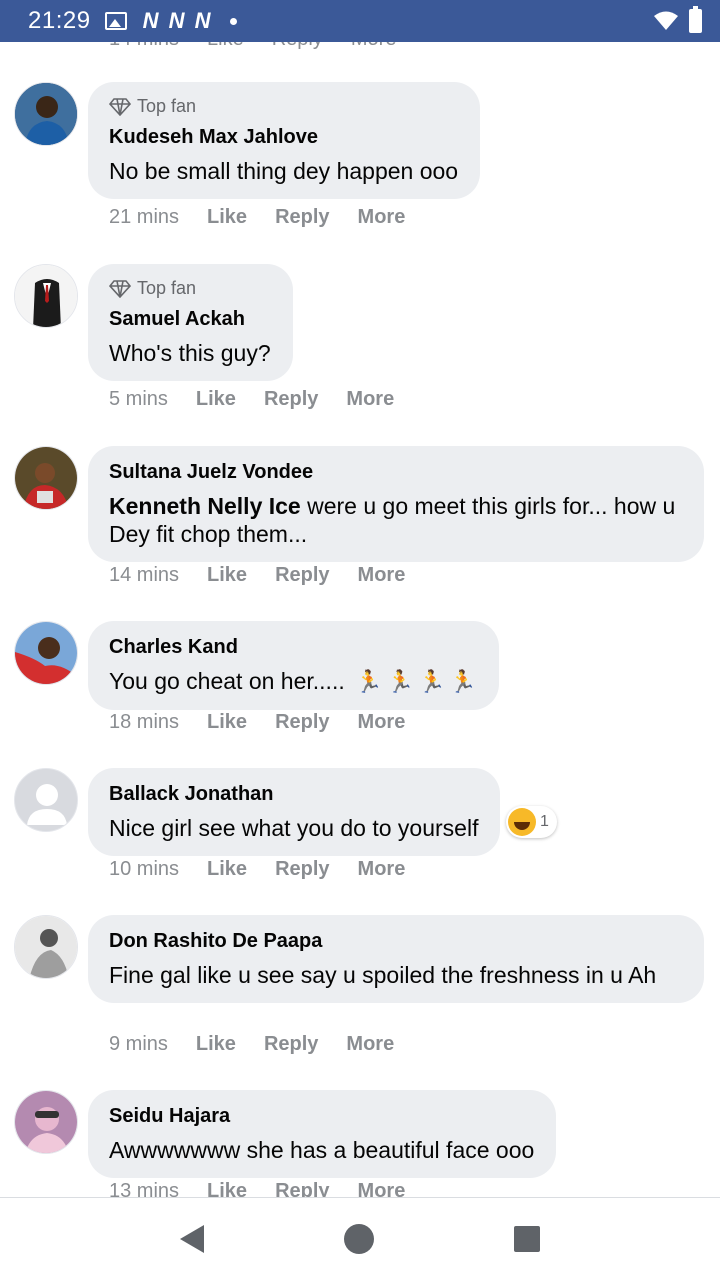 The image size is (720, 1280). I want to click on default-profile-icon, so click(46, 800).